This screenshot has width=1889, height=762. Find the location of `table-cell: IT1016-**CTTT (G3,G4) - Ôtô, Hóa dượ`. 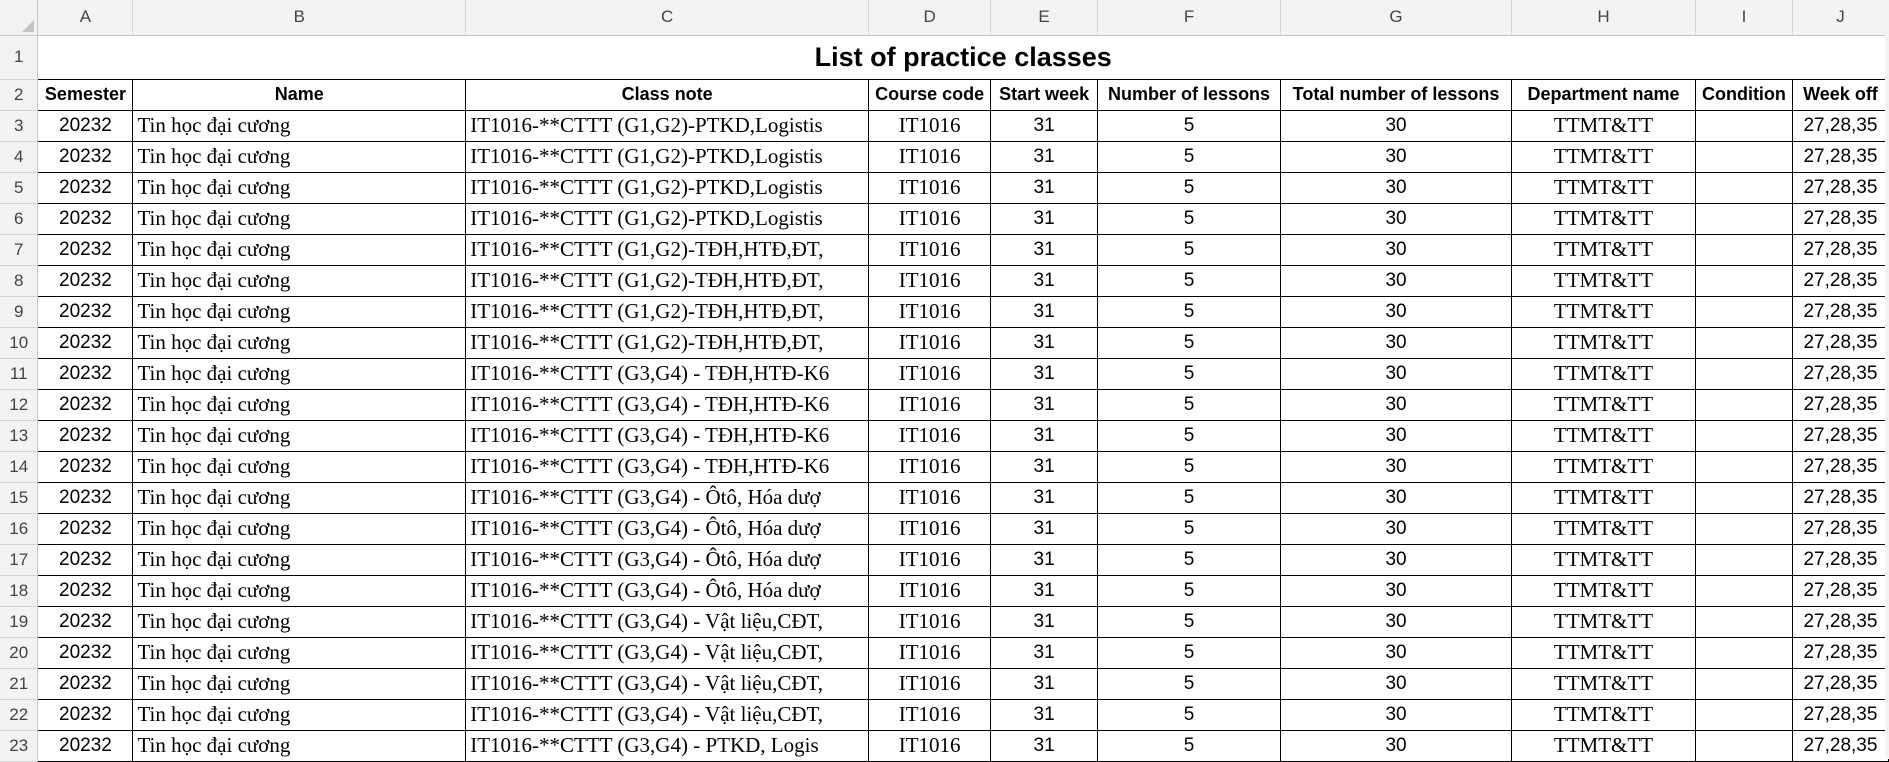

table-cell: IT1016-**CTTT (G3,G4) - Ôtô, Hóa dượ is located at coordinates (667, 559).